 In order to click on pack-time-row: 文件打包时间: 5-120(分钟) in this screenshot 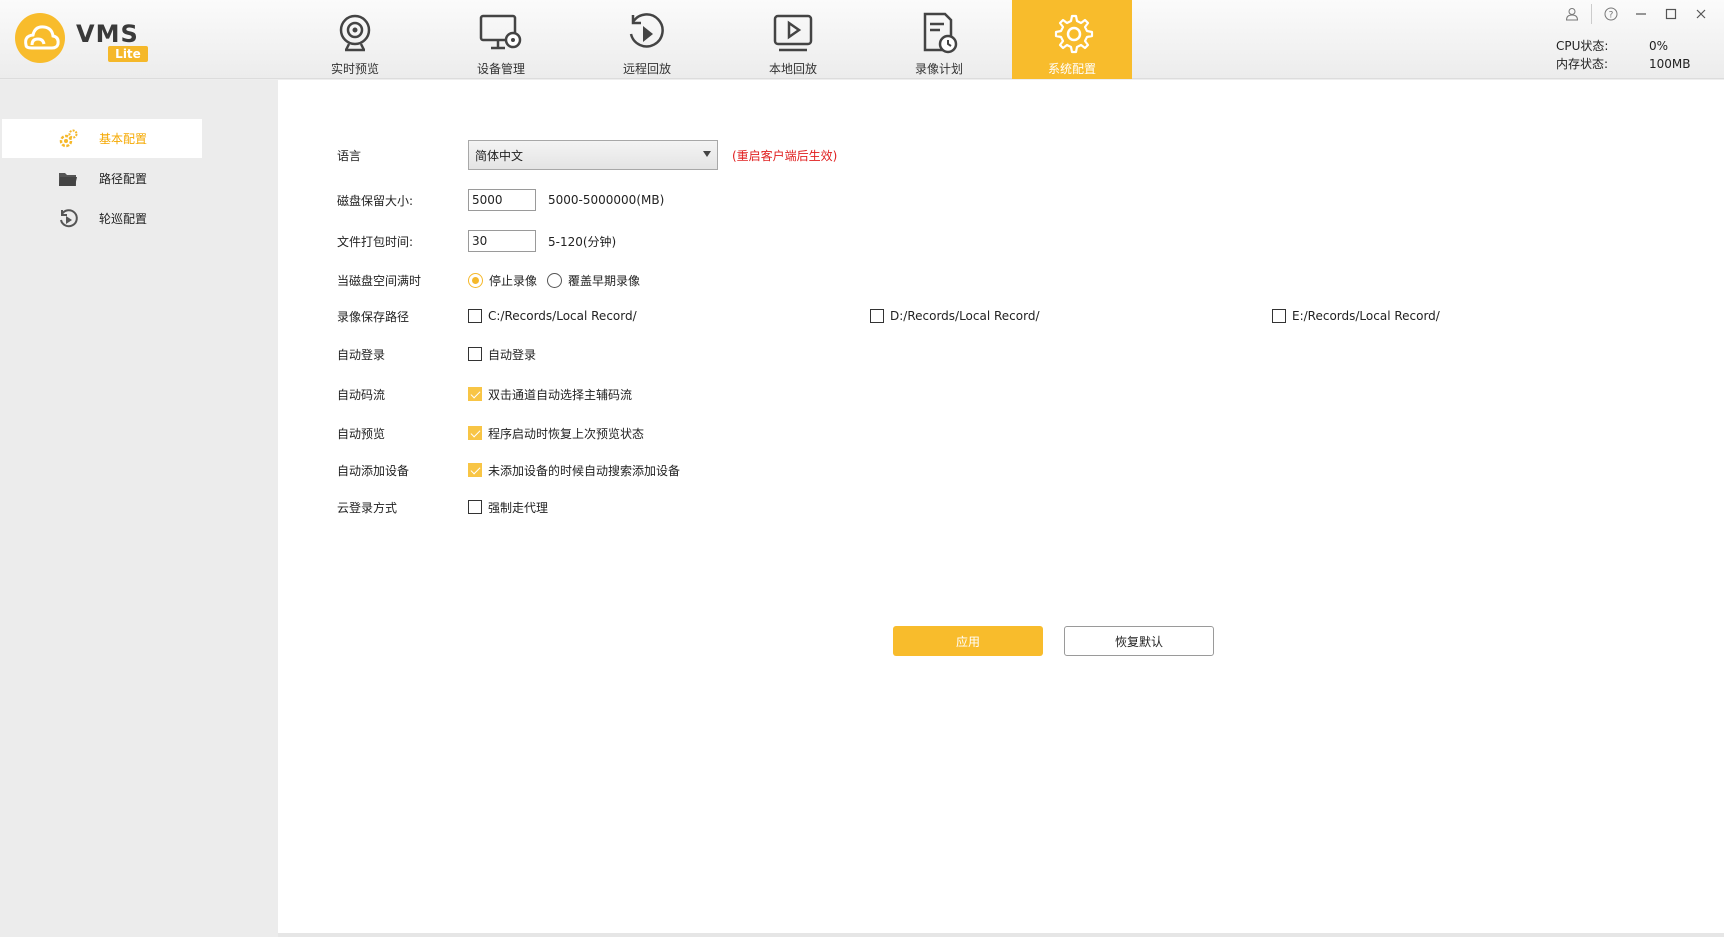, I will do `click(878, 241)`.